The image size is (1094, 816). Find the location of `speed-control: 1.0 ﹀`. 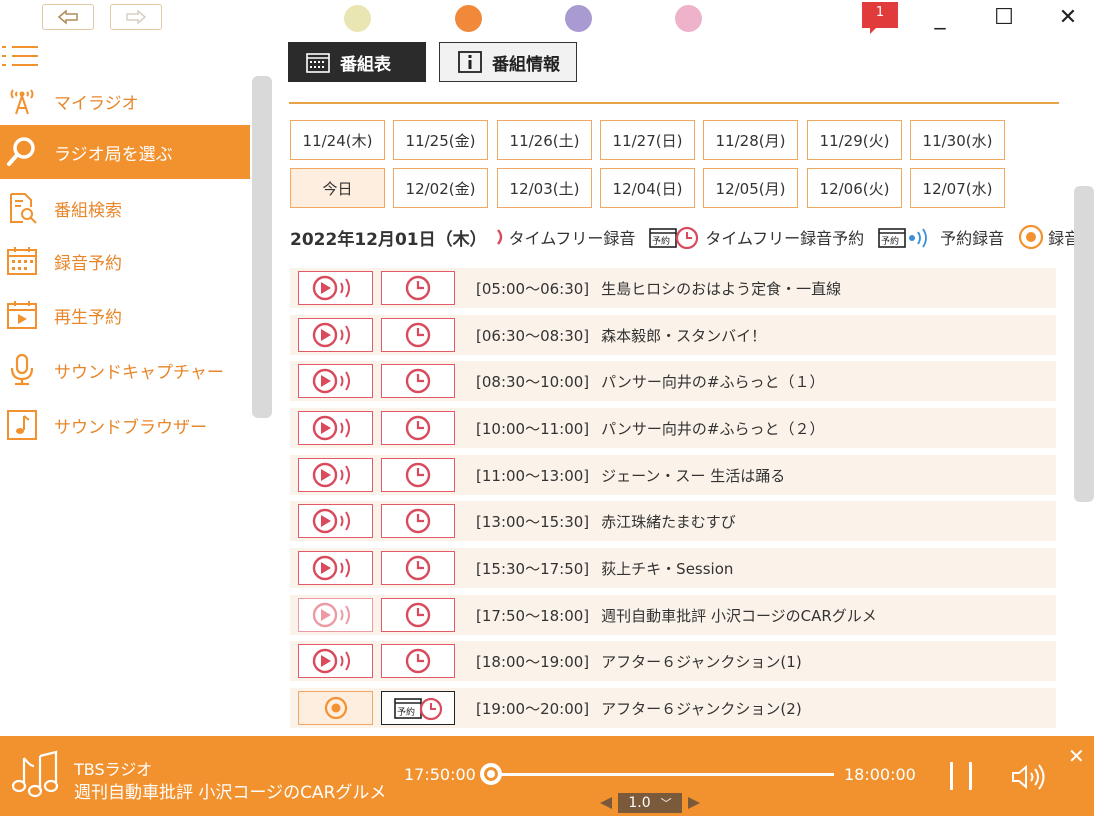

speed-control: 1.0 ﹀ is located at coordinates (651, 803).